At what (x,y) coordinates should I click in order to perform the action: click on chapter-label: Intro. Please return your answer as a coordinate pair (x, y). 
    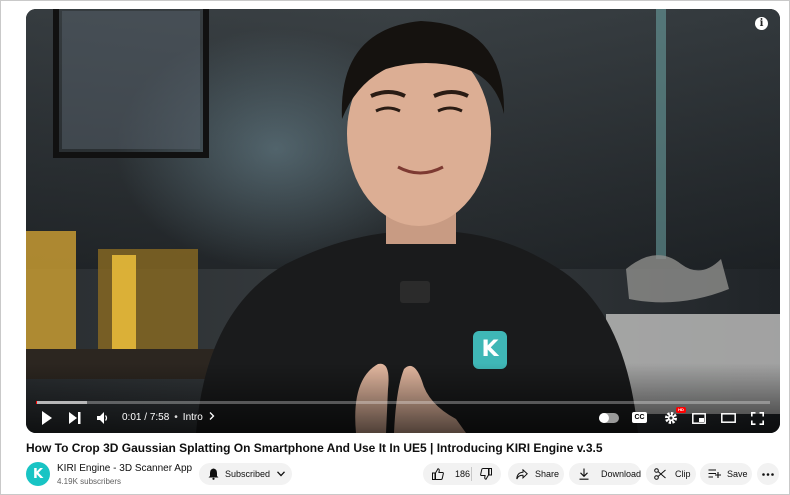
    Looking at the image, I should click on (193, 417).